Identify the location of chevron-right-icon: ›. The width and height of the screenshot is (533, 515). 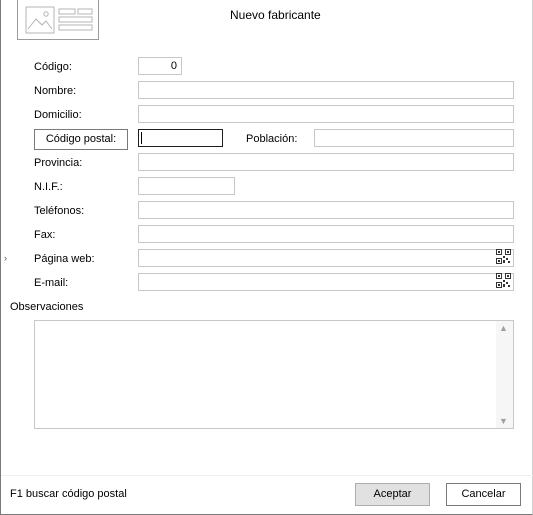
(5, 258).